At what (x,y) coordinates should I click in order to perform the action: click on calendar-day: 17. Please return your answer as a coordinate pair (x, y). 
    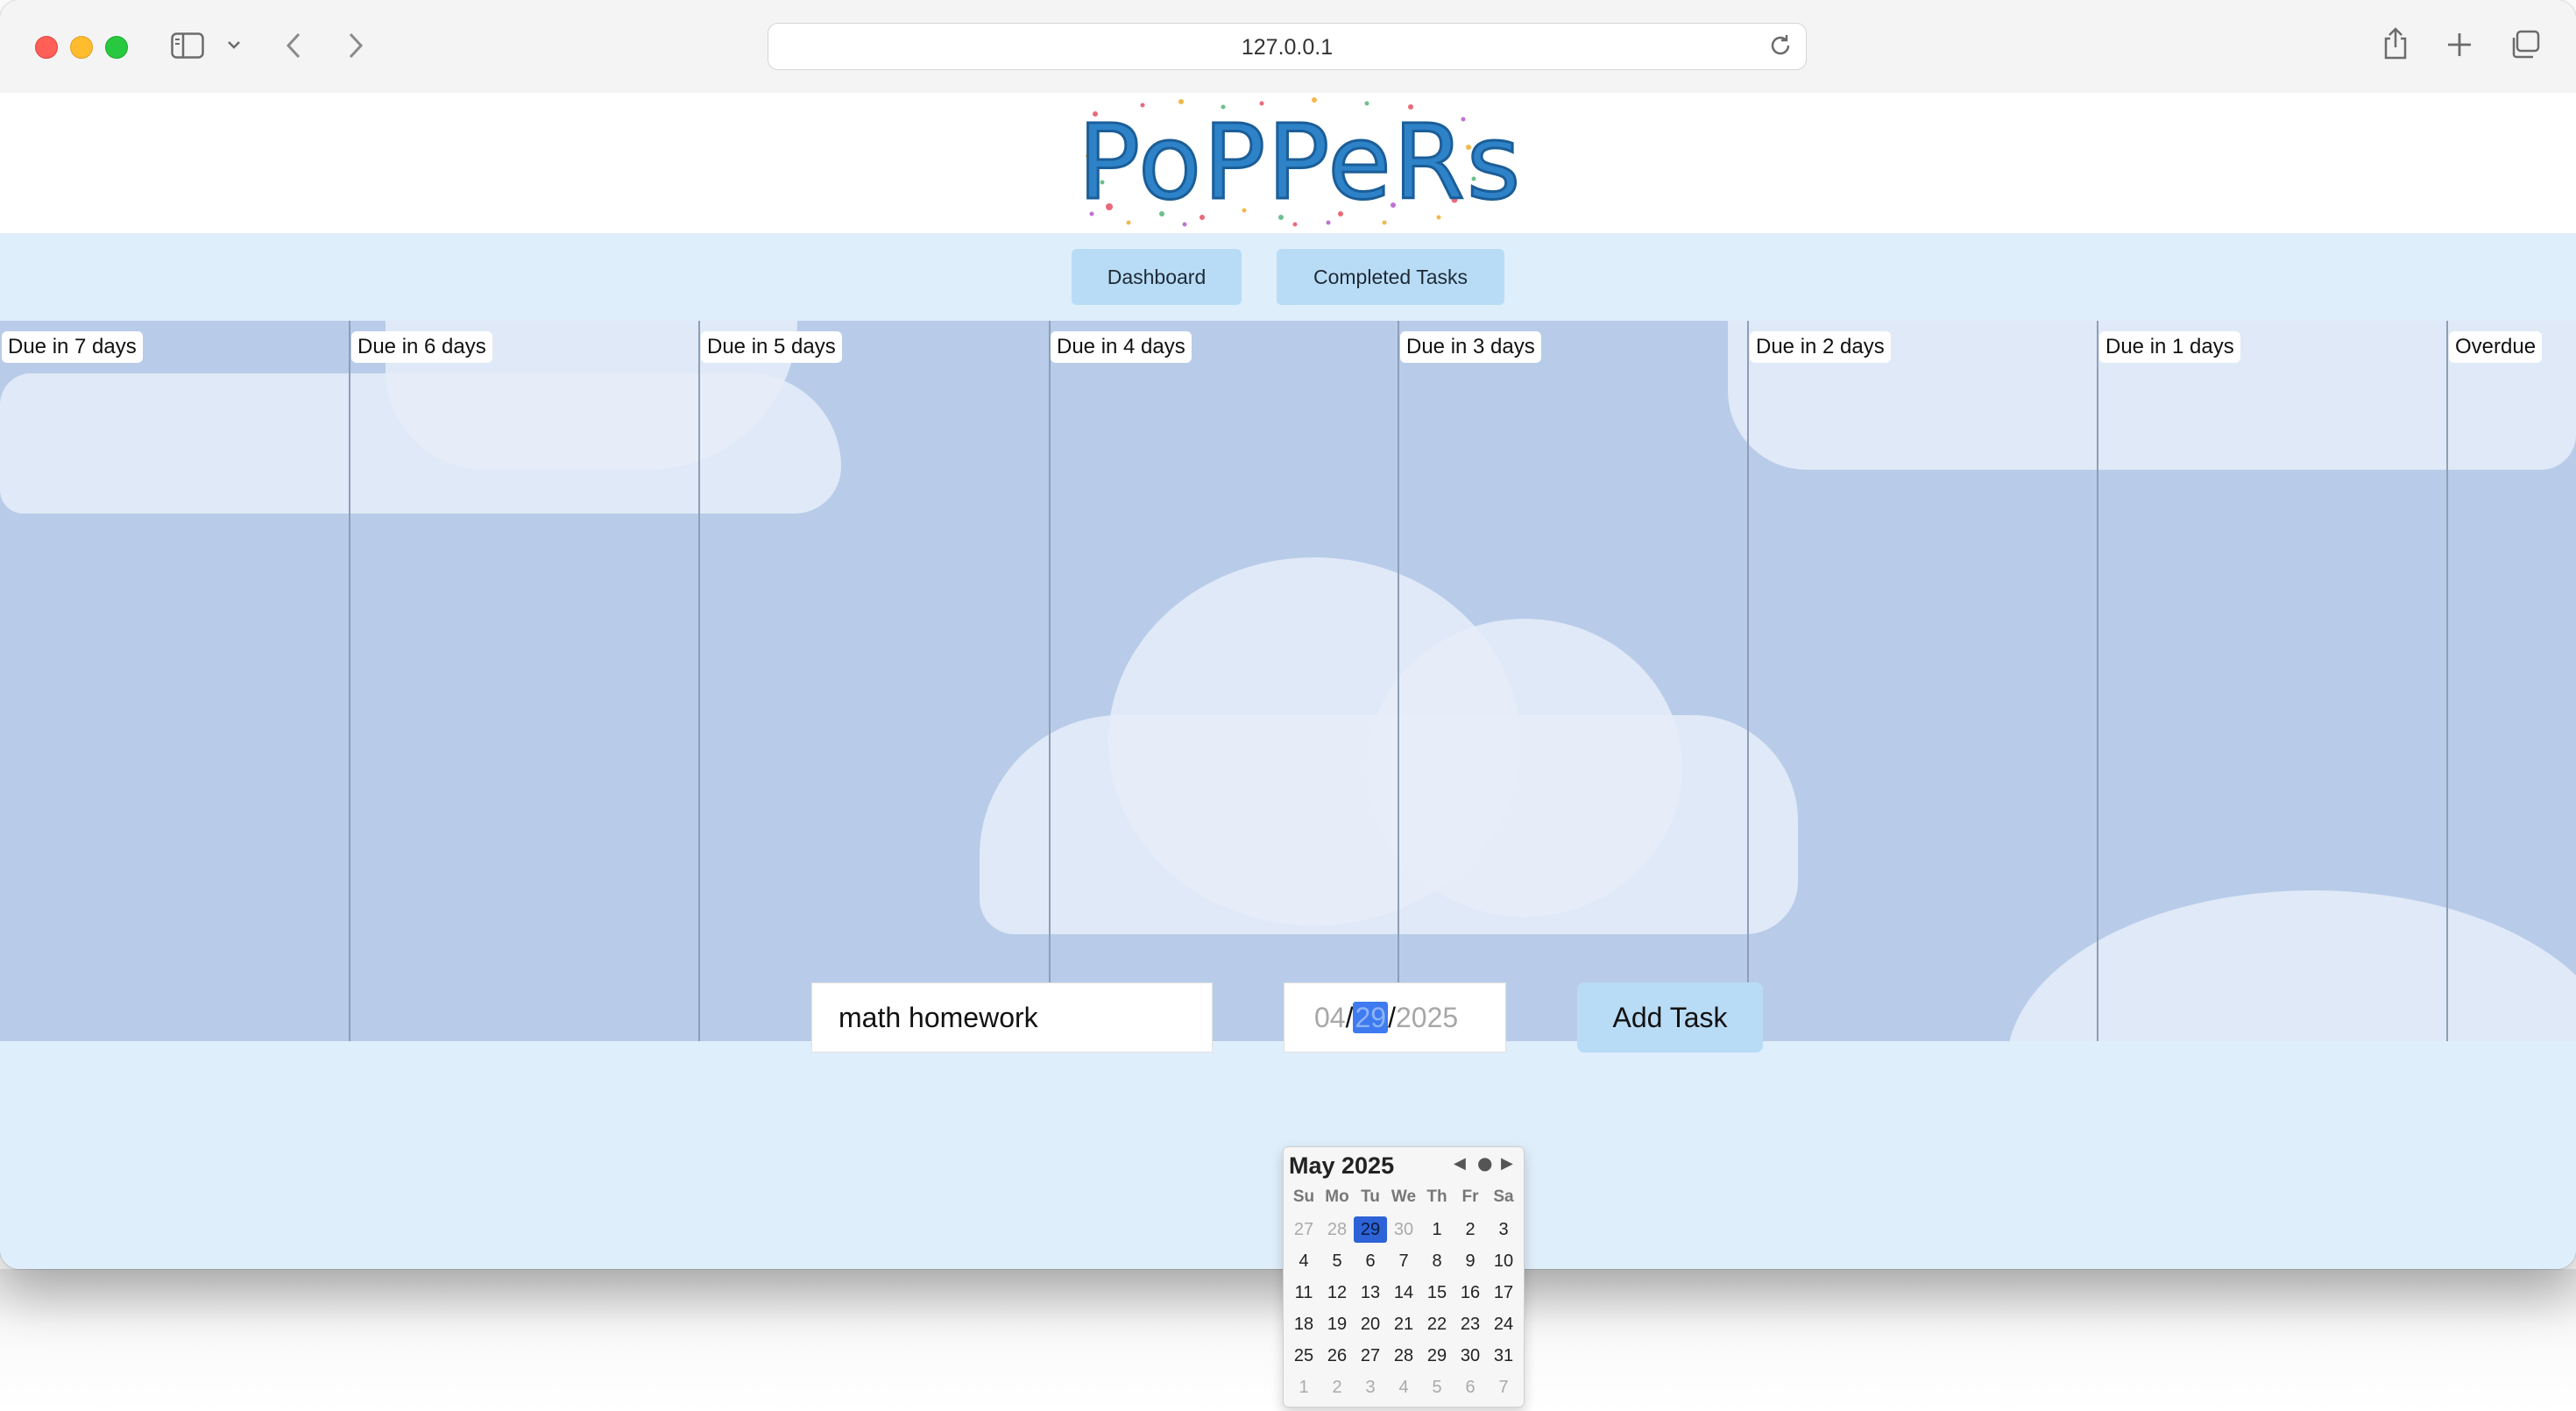
    Looking at the image, I should click on (1503, 1293).